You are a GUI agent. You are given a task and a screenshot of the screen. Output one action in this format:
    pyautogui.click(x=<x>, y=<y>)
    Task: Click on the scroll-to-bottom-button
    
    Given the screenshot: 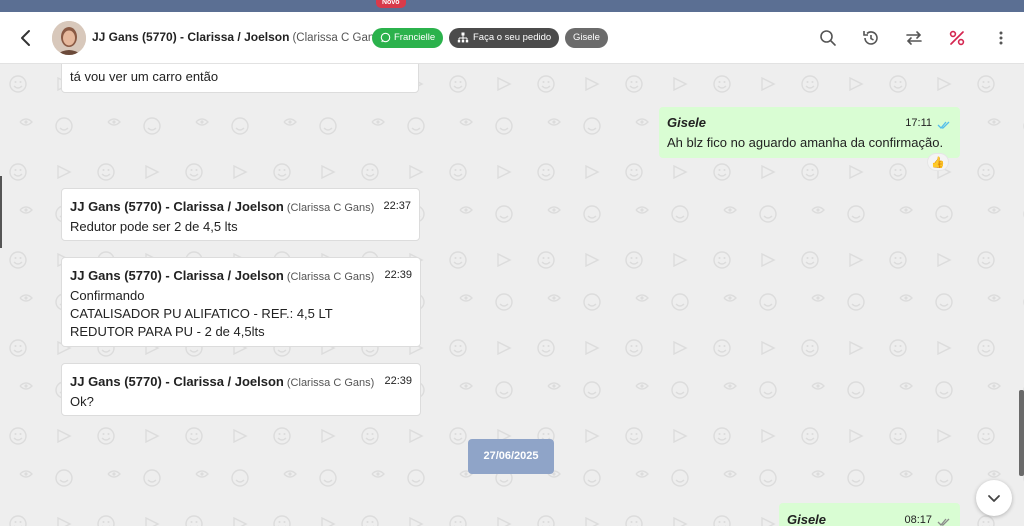 What is the action you would take?
    pyautogui.click(x=994, y=498)
    